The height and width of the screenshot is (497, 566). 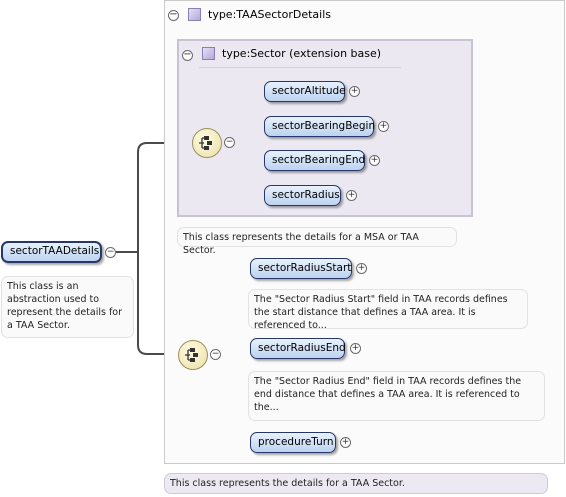 What do you see at coordinates (298, 348) in the screenshot?
I see `element-sectorRadiusEnd: sectorRadiusEnd` at bounding box center [298, 348].